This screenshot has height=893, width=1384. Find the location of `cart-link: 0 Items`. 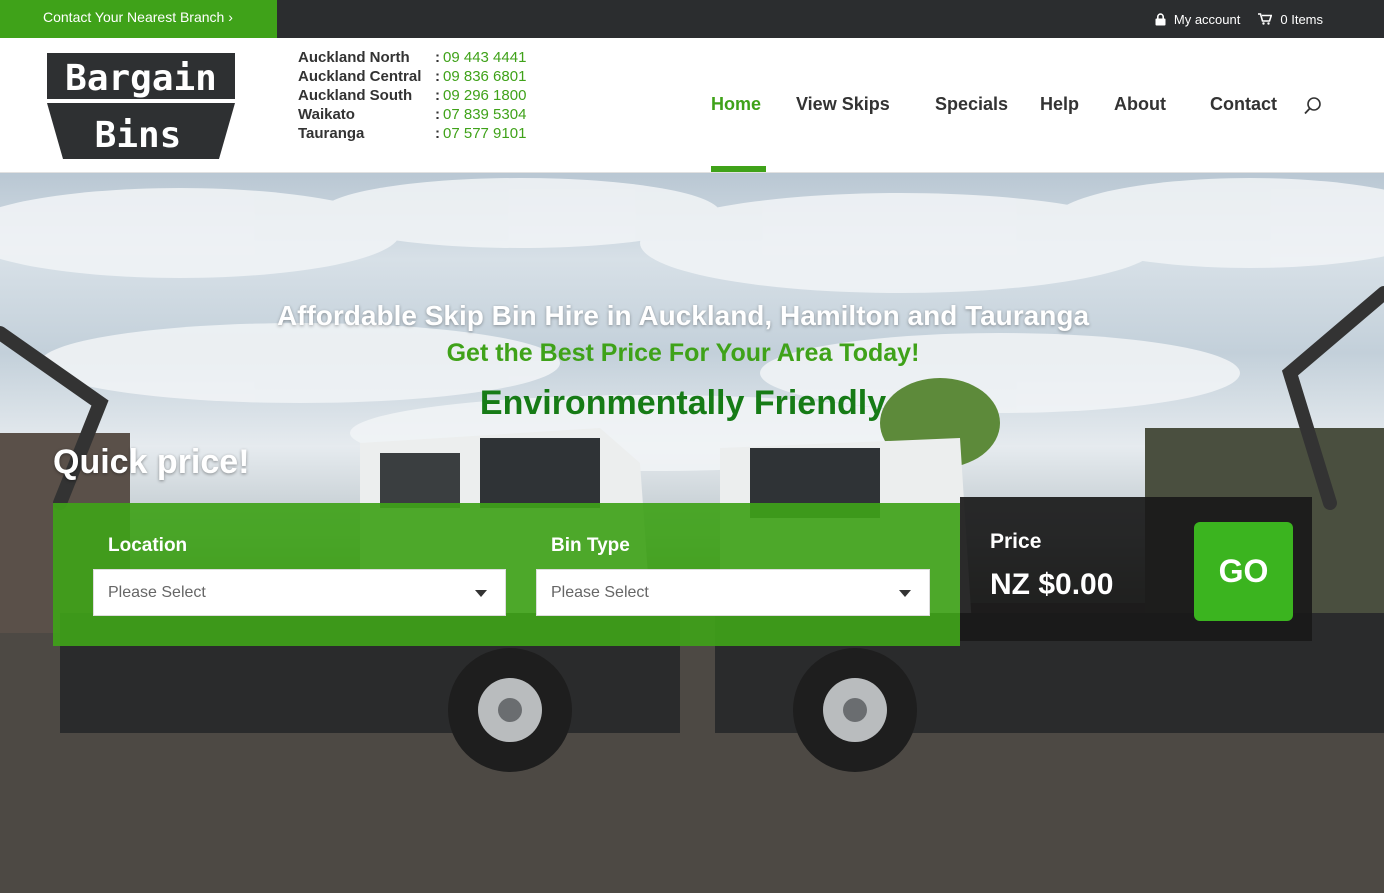

cart-link: 0 Items is located at coordinates (1290, 19).